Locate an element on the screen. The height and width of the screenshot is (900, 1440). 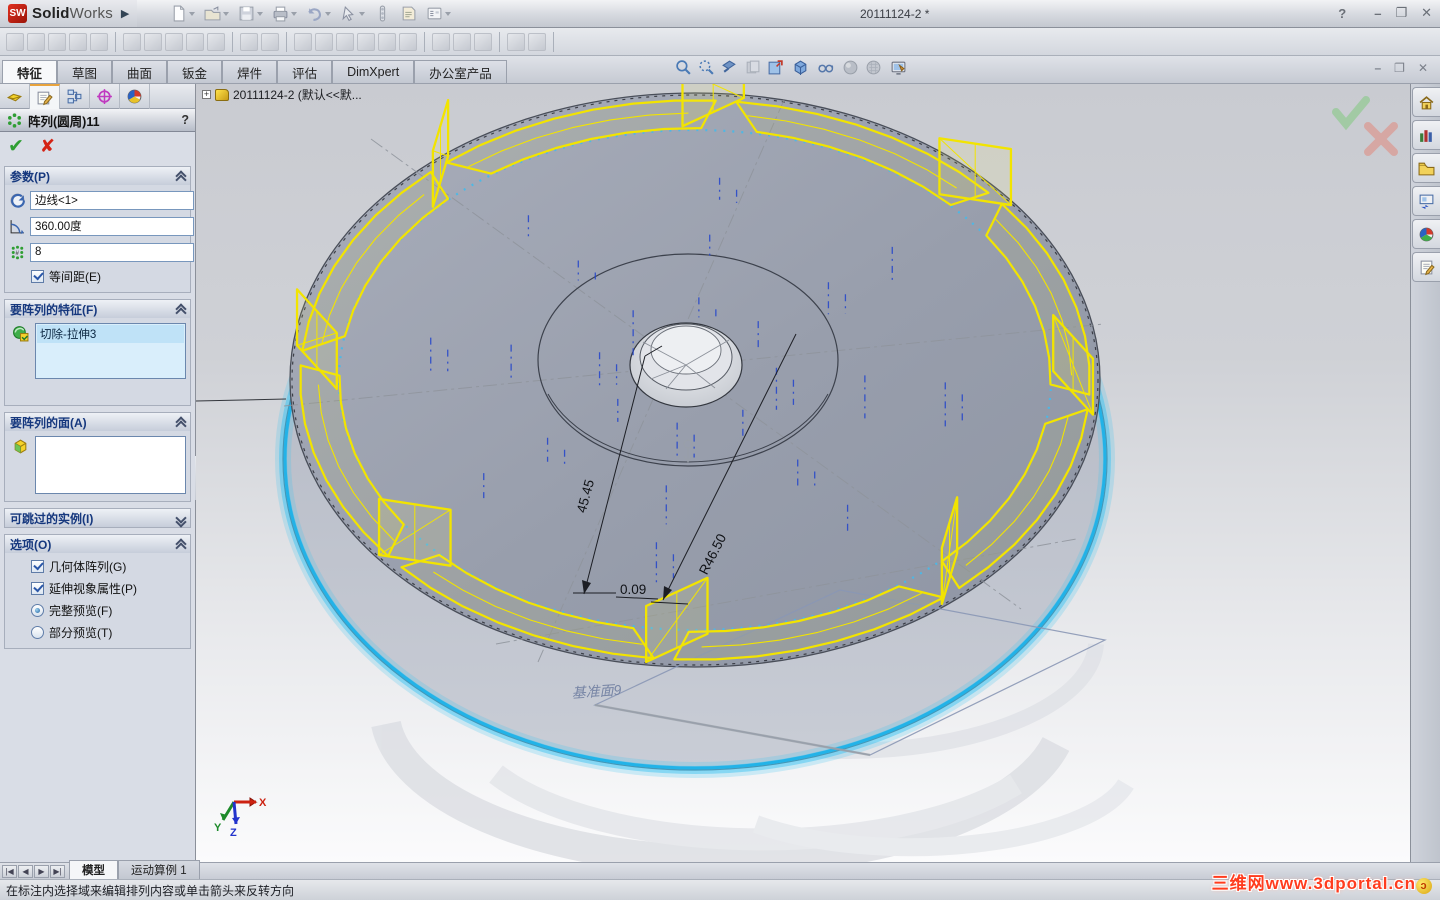
file-properties-button is located at coordinates (408, 13).